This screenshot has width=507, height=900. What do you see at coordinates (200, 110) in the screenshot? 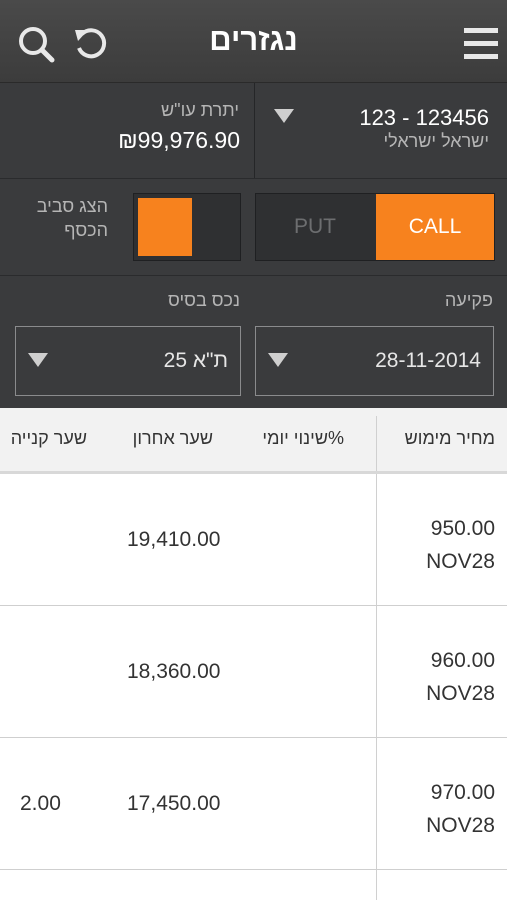
I see `balance-label: יתרת עו"ש` at bounding box center [200, 110].